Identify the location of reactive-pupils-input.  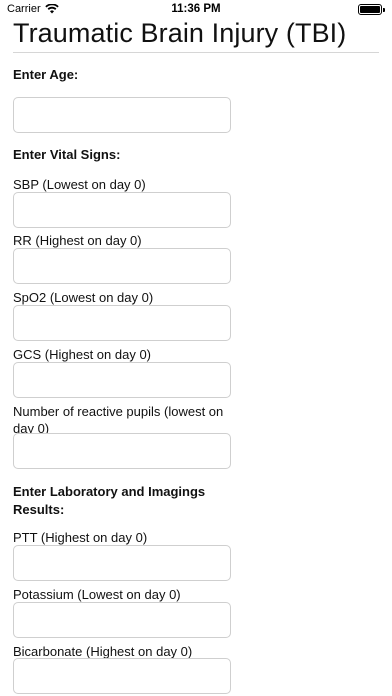
(122, 451).